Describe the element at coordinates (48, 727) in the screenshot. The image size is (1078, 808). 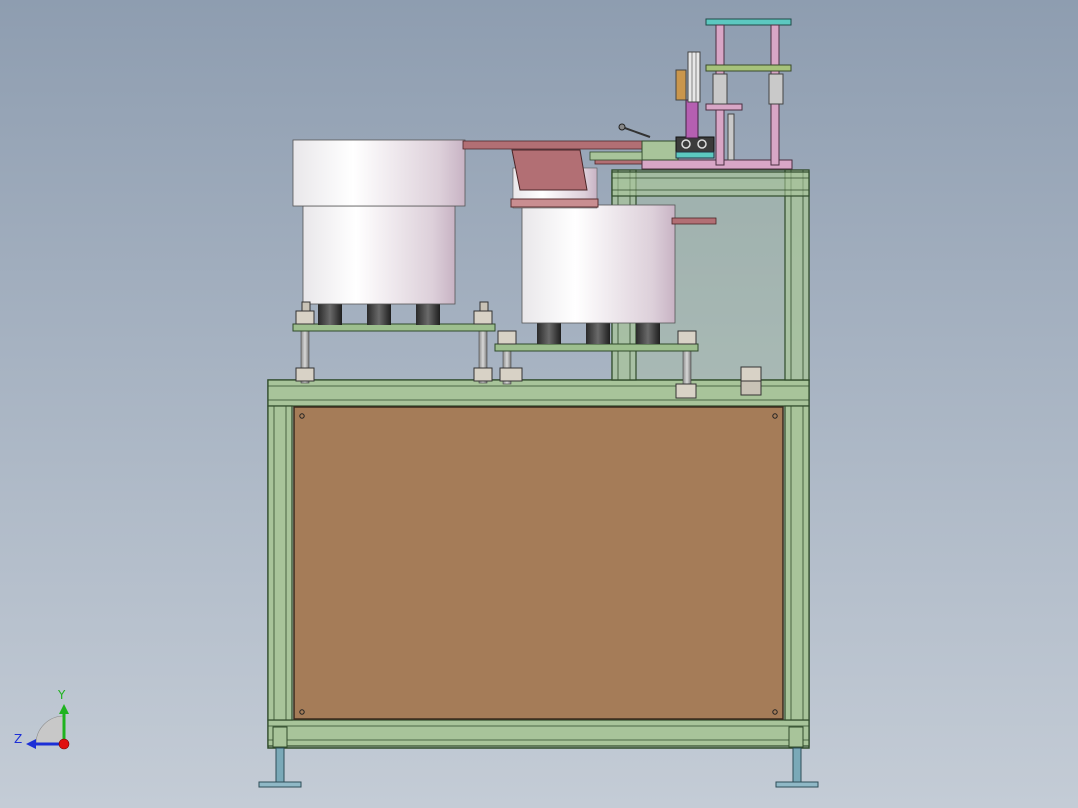
I see `axis-triad` at that location.